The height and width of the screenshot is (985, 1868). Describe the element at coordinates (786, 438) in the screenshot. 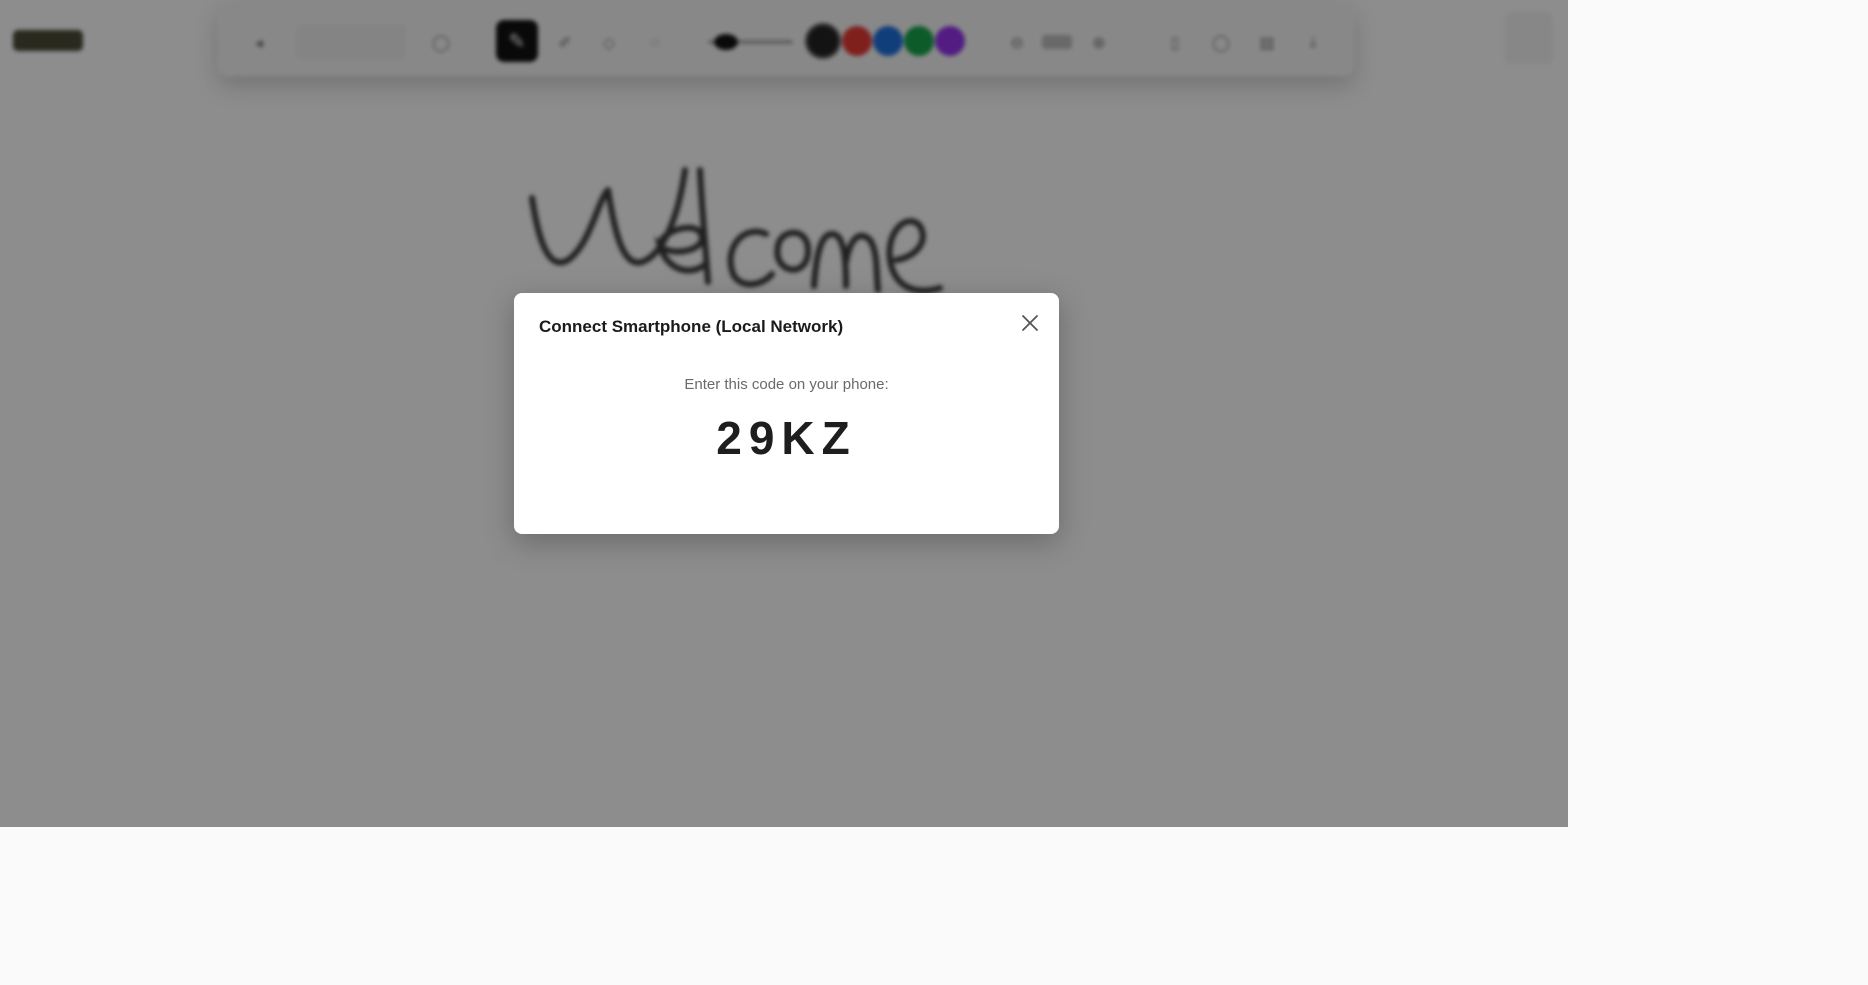

I see `pairing-code: 29KZ` at that location.